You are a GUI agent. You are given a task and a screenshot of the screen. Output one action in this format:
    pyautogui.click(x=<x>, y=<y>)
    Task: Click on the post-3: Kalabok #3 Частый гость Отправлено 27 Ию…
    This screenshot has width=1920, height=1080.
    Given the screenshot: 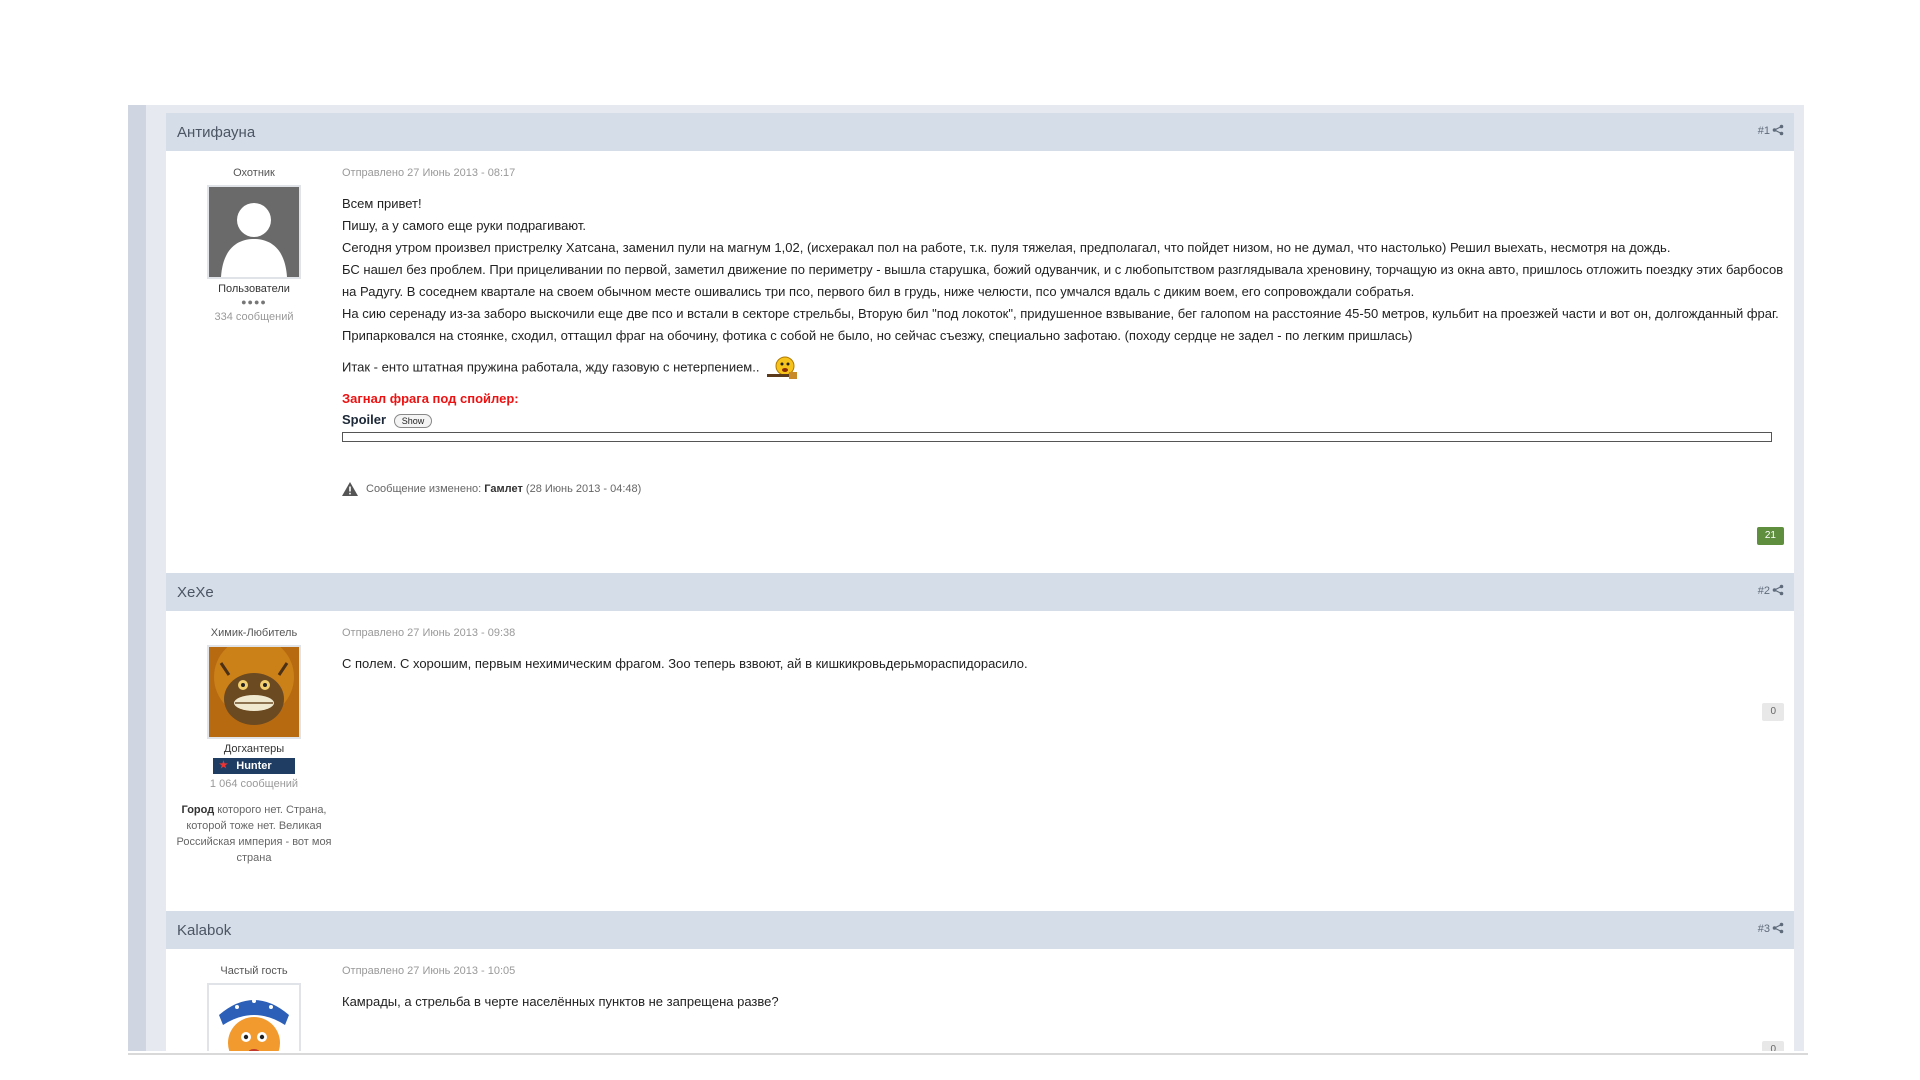 What is the action you would take?
    pyautogui.click(x=980, y=981)
    